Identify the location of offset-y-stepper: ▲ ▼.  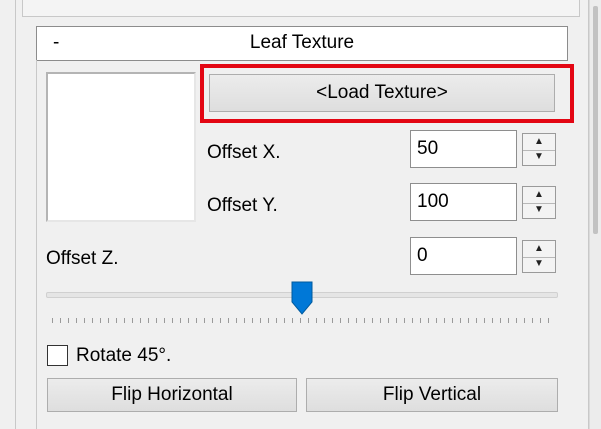
(539, 202).